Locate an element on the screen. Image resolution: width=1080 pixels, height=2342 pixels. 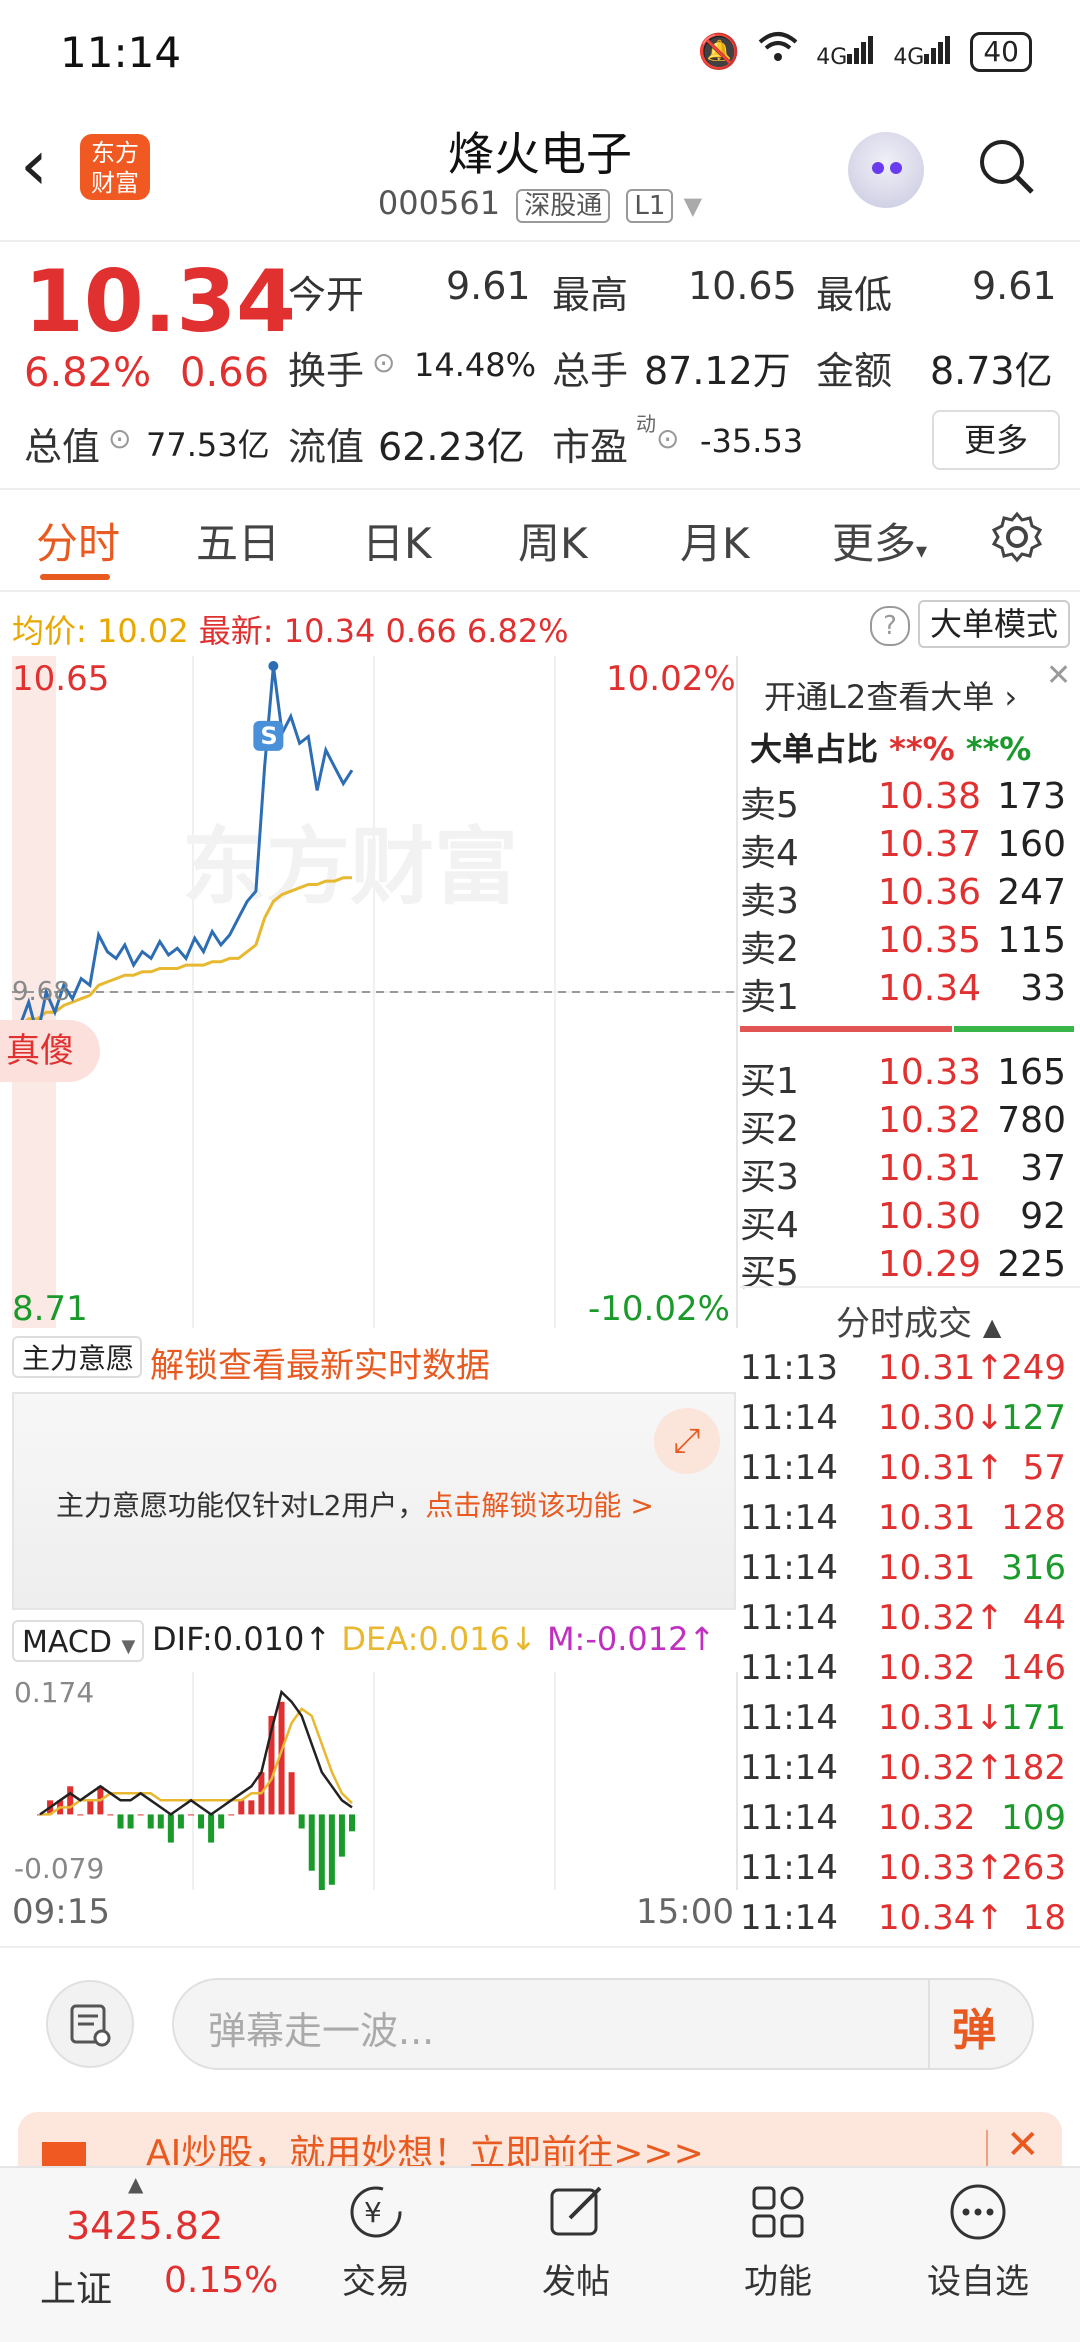
nav-watchlist: 设自选 is located at coordinates (978, 2241).